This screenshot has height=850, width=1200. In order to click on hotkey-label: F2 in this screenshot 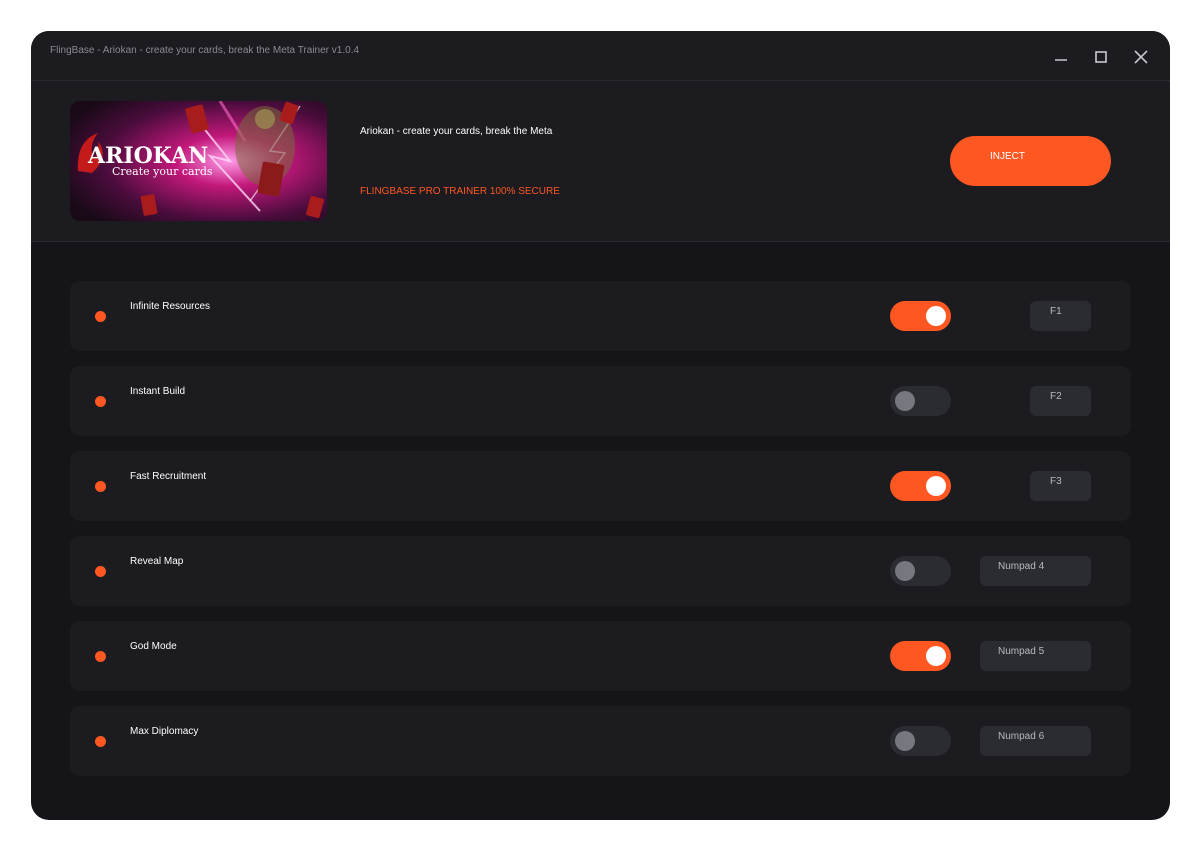, I will do `click(1056, 396)`.